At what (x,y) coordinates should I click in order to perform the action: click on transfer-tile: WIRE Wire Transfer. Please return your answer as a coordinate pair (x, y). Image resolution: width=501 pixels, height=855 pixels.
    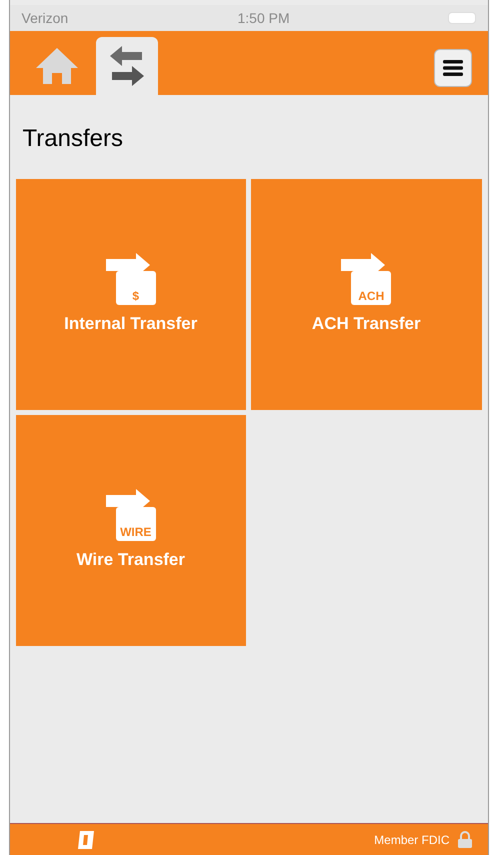
    Looking at the image, I should click on (131, 530).